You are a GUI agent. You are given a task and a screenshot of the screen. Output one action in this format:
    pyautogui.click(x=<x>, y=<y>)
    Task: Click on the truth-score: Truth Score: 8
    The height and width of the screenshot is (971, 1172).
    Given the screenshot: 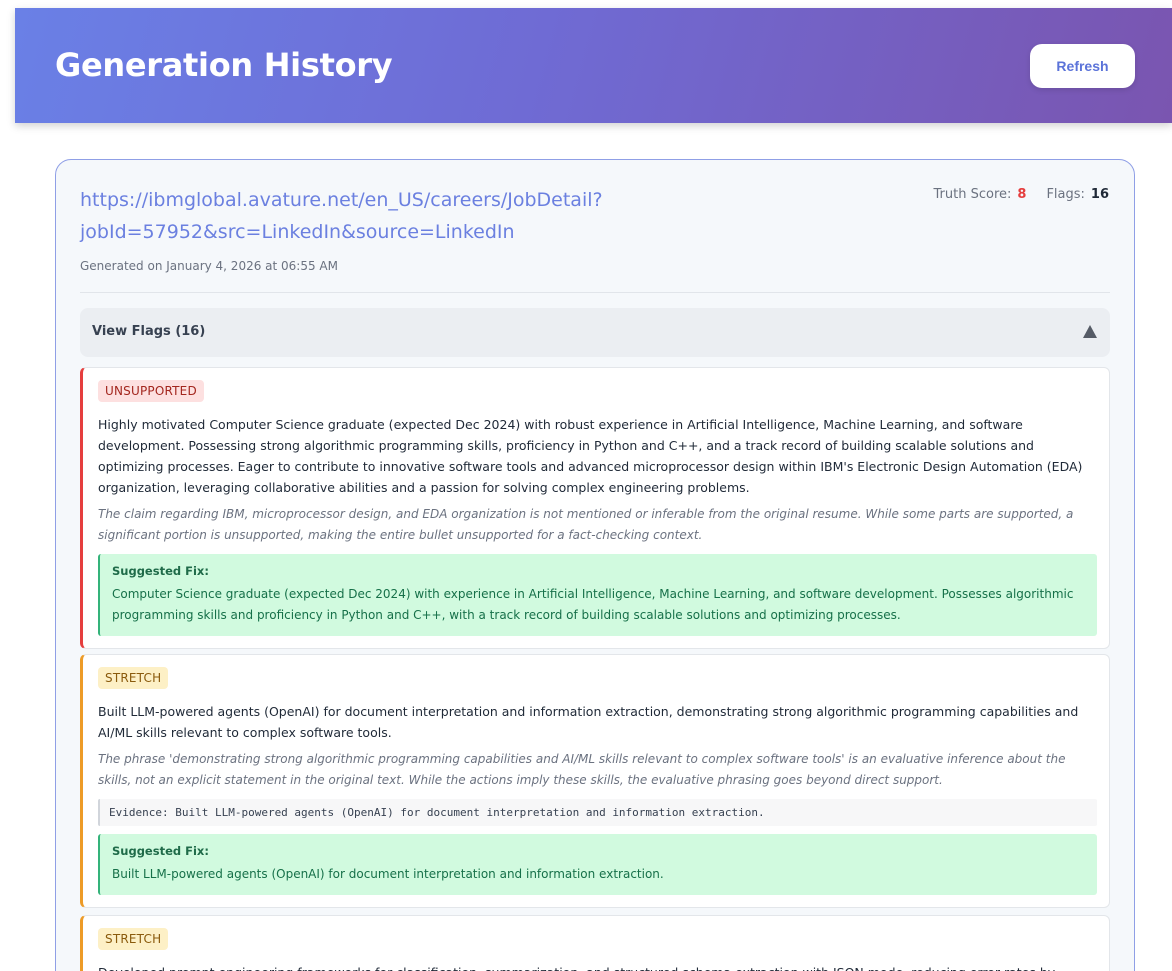 What is the action you would take?
    pyautogui.click(x=980, y=194)
    